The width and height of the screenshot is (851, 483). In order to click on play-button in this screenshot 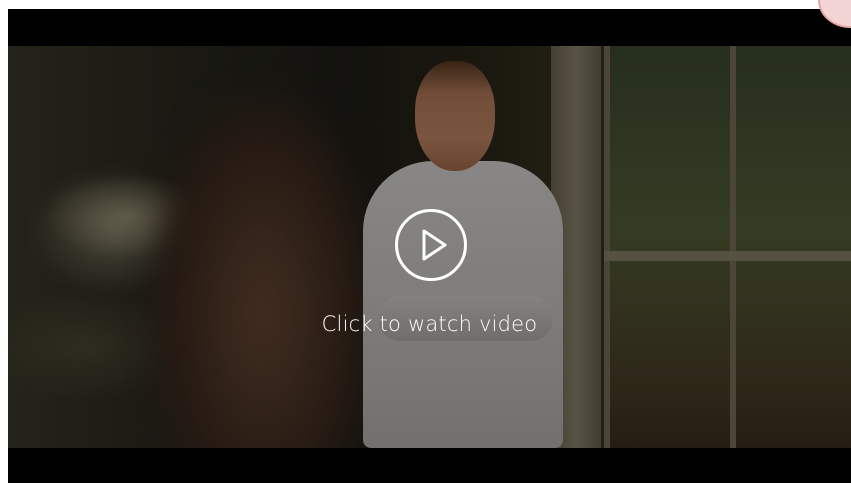, I will do `click(431, 245)`.